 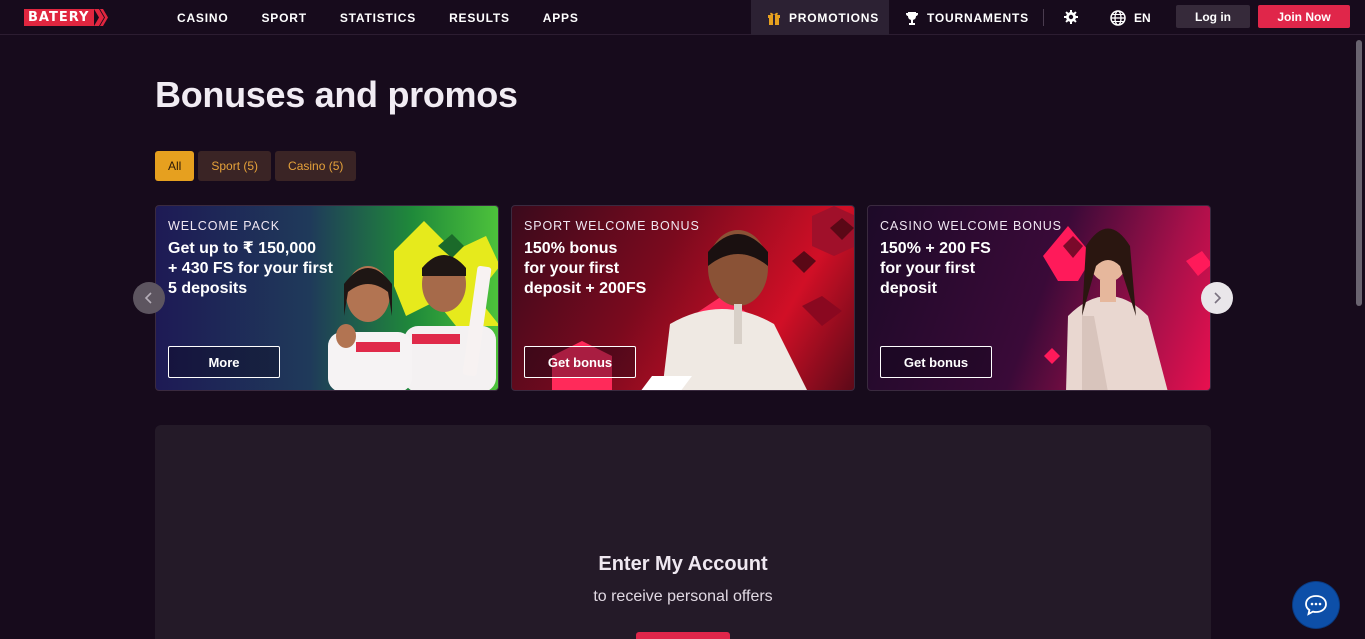 I want to click on carousel-next-button, so click(x=1217, y=298).